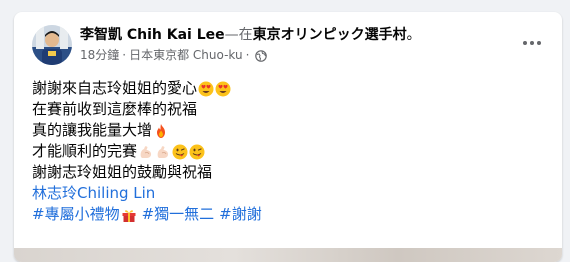 The image size is (570, 262). I want to click on post-time: 18分鐘, so click(99, 55).